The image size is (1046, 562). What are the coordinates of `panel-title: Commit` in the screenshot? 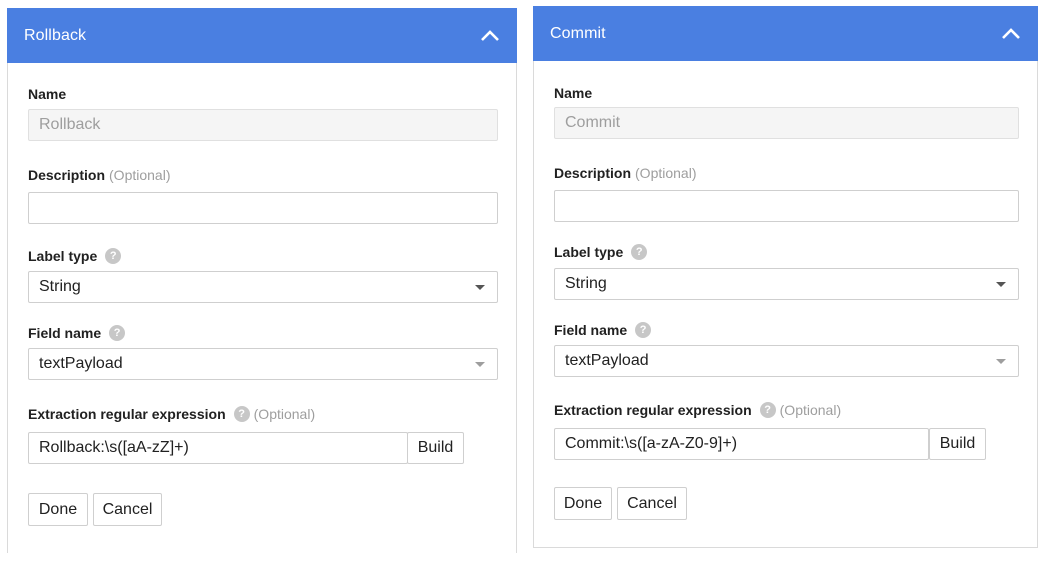 It's located at (578, 33).